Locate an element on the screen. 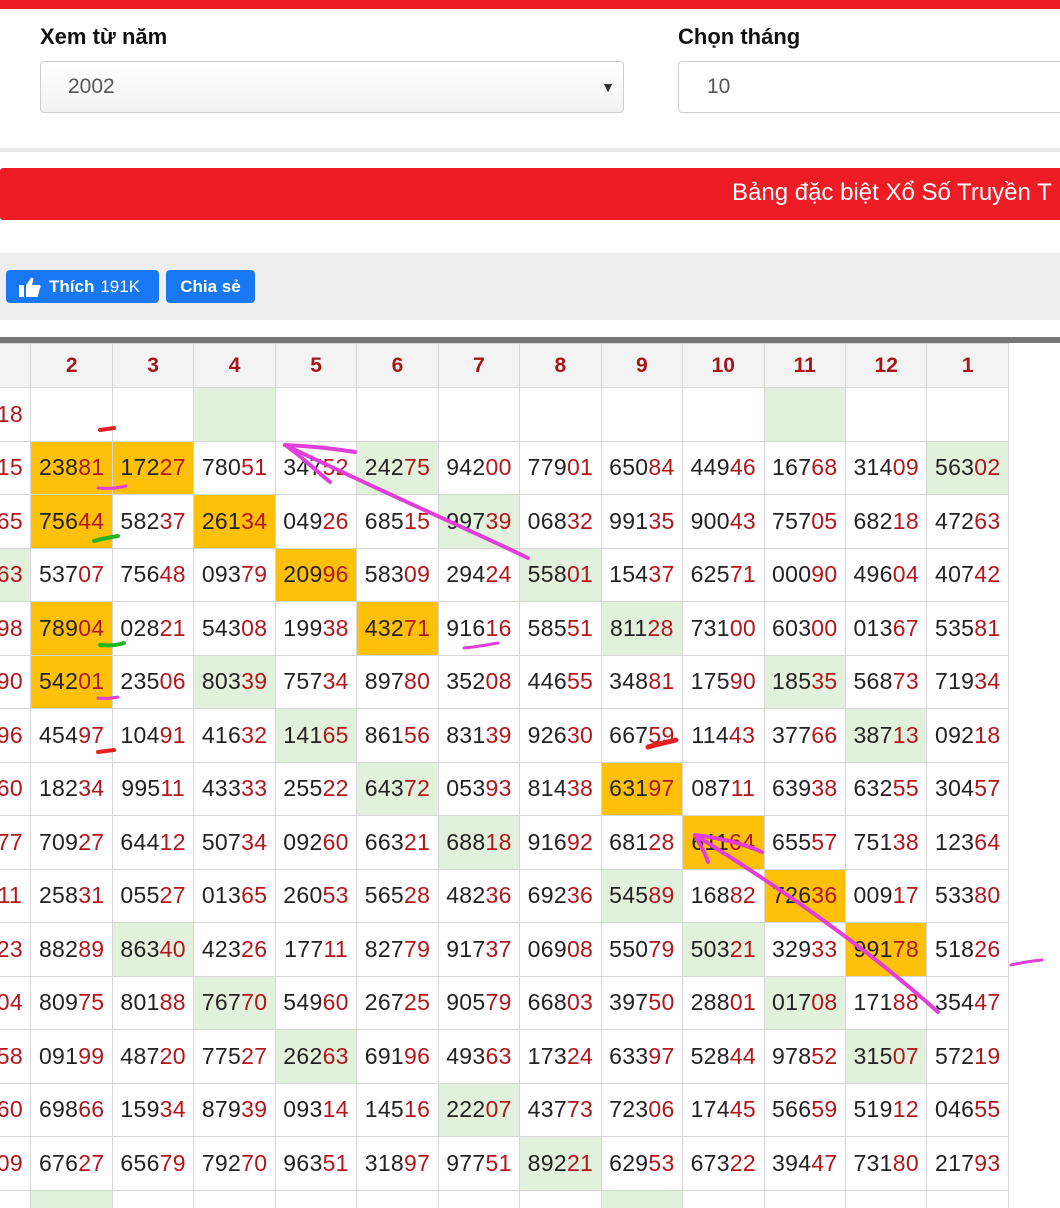  number-head: 433 is located at coordinates (628, 1205).